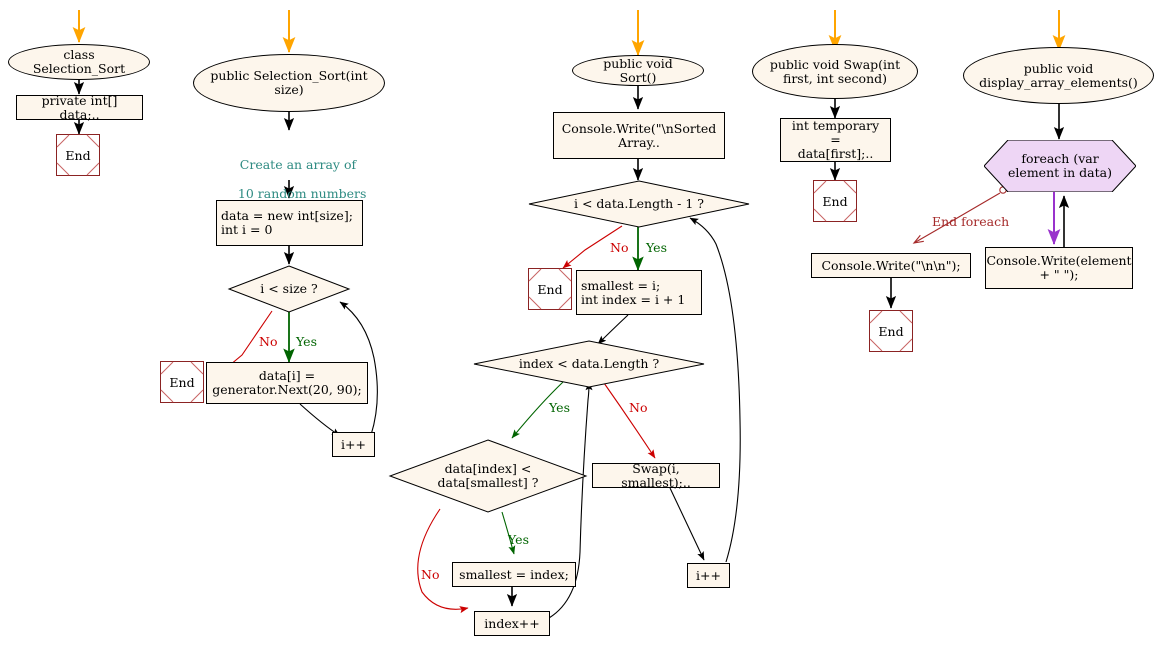 Image resolution: width=1156 pixels, height=649 pixels. I want to click on start-method-display-line1: public void, so click(1058, 68).